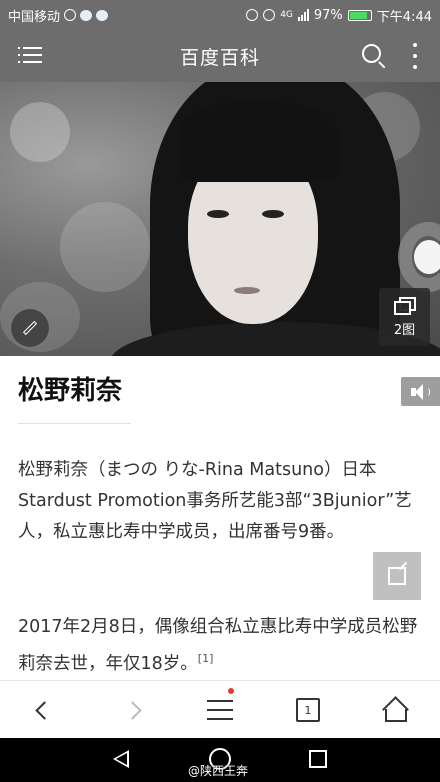 The width and height of the screenshot is (440, 782). What do you see at coordinates (328, 15) in the screenshot?
I see `battery-percent: 97%` at bounding box center [328, 15].